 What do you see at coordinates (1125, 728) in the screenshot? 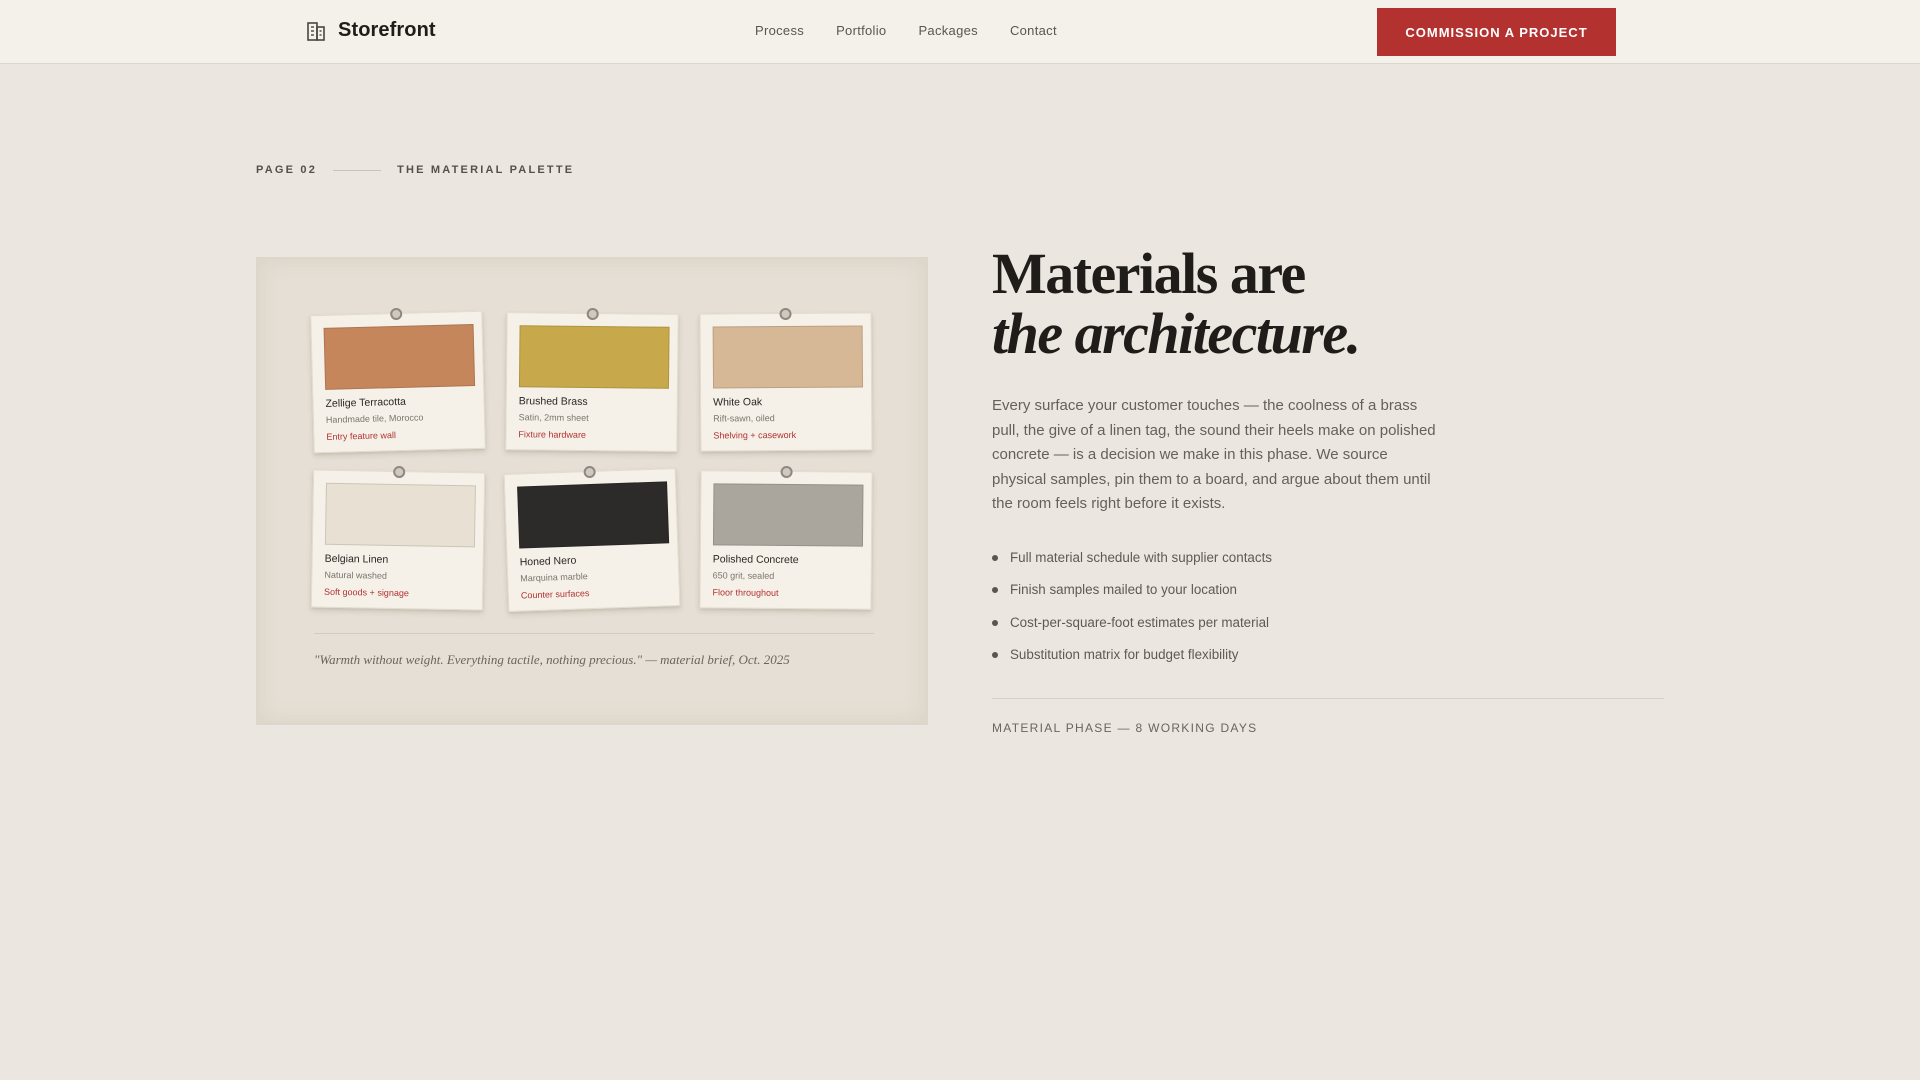
I see `phase-duration: MATERIAL PHASE — 8 WORKING DAYS` at bounding box center [1125, 728].